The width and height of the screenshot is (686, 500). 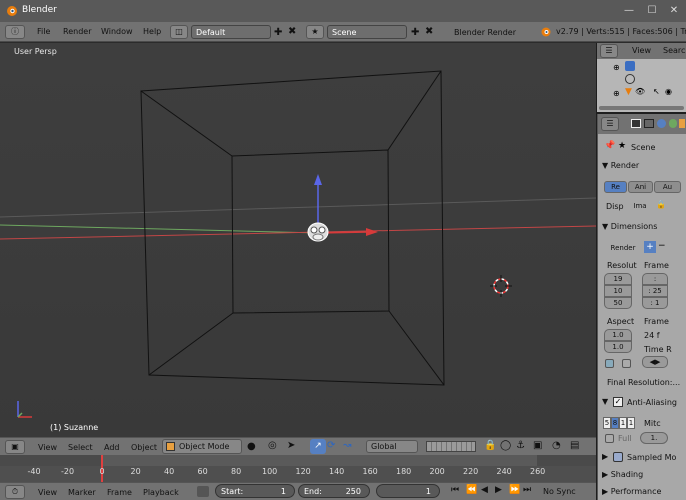 I want to click on preview-range-icon, so click(x=203, y=491).